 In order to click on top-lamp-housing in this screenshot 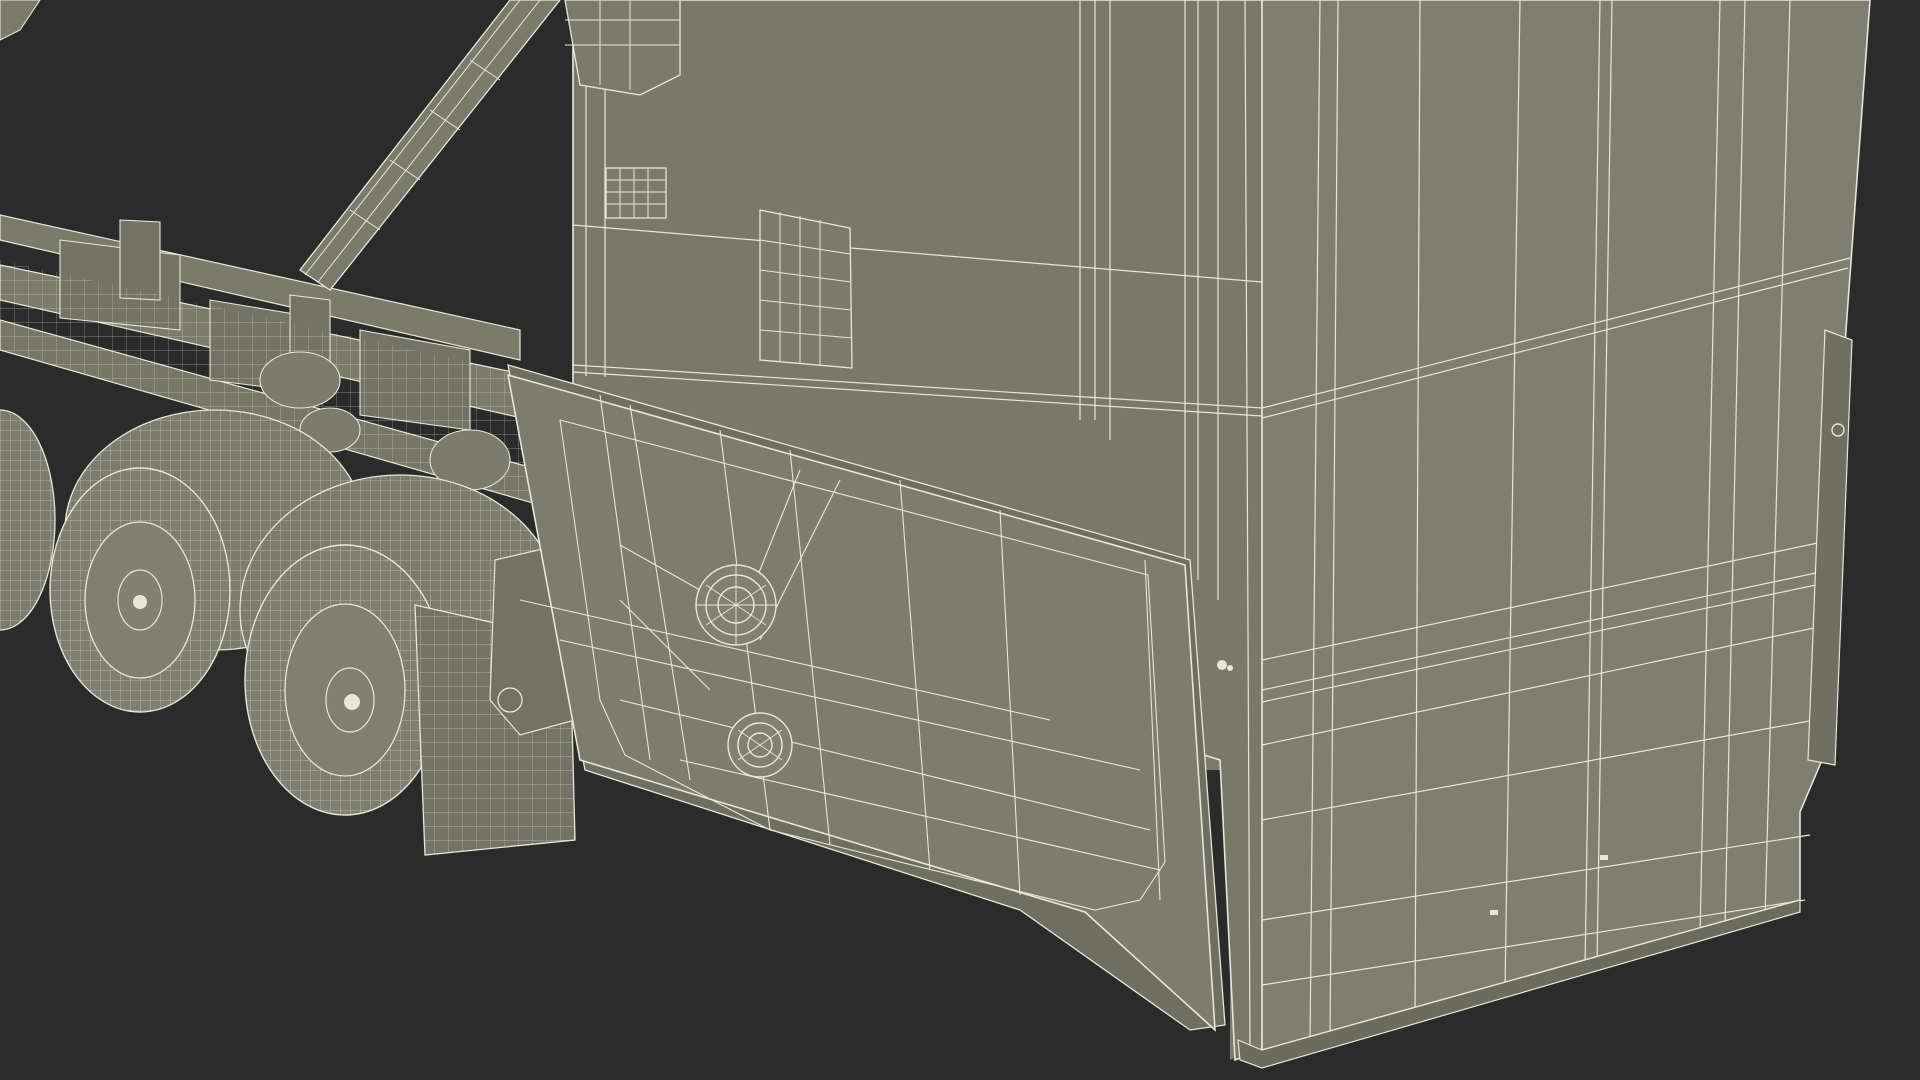, I will do `click(622, 48)`.